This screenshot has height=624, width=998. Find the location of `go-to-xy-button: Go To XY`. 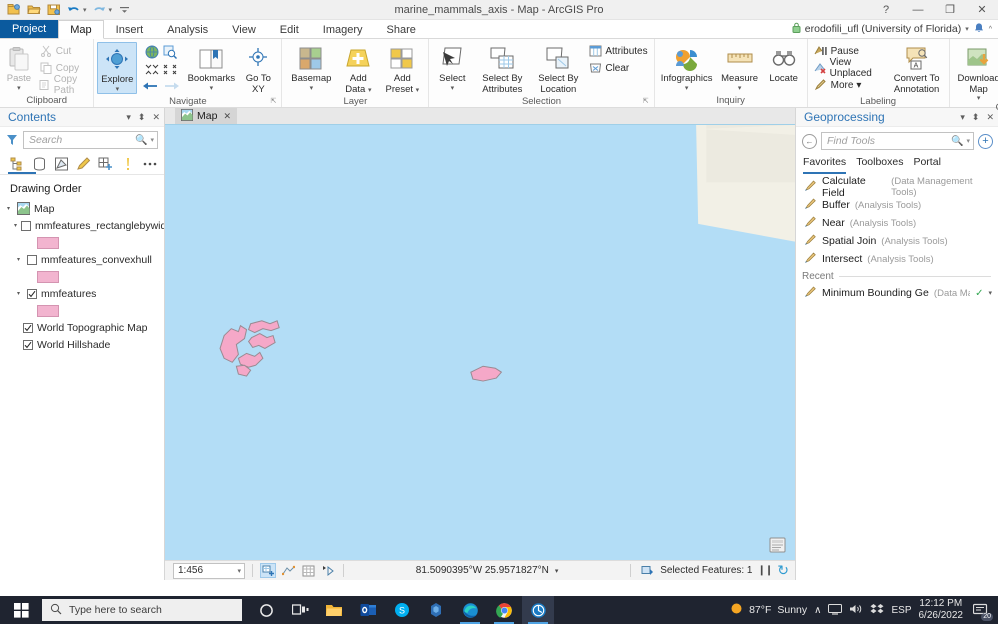

go-to-xy-button: Go To XY is located at coordinates (258, 68).